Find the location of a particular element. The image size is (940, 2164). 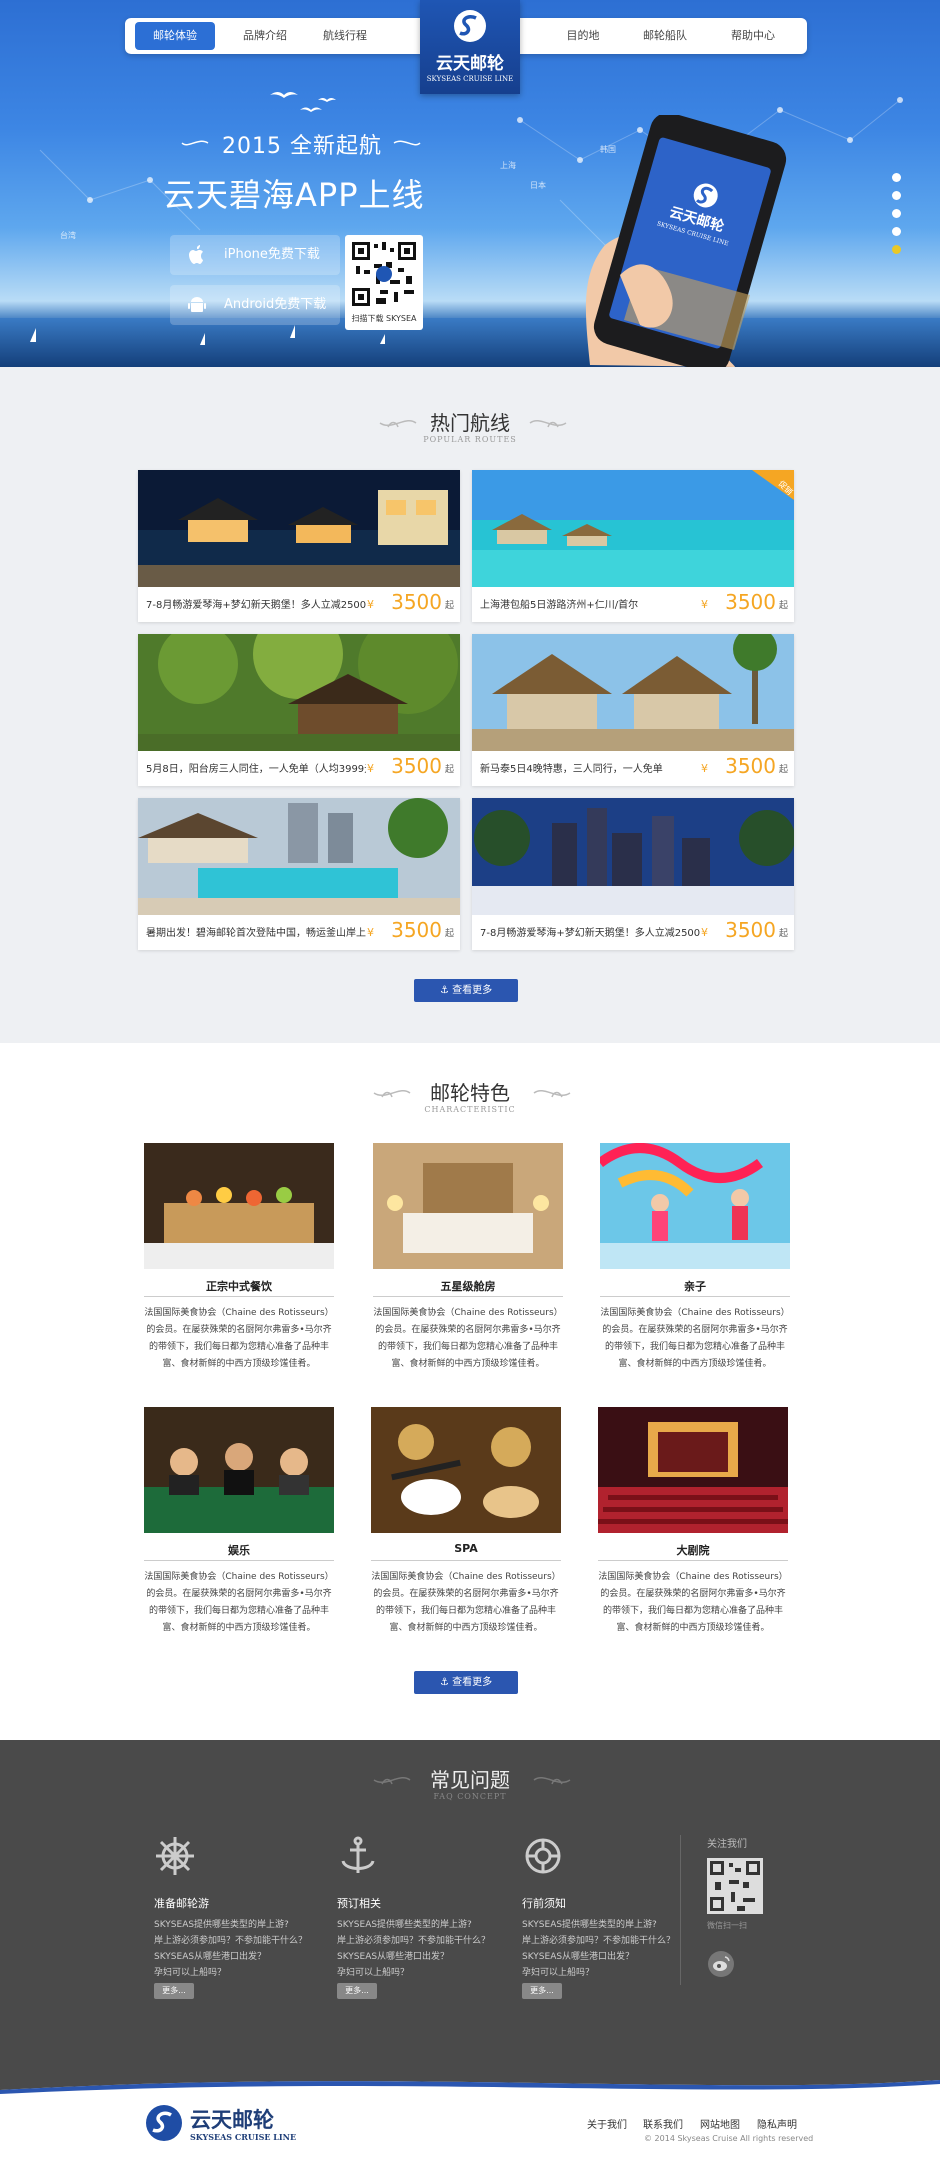

hand-phone-illustration: 云天邮轮 SKYSEAS CRUISE LINE is located at coordinates (686, 241).